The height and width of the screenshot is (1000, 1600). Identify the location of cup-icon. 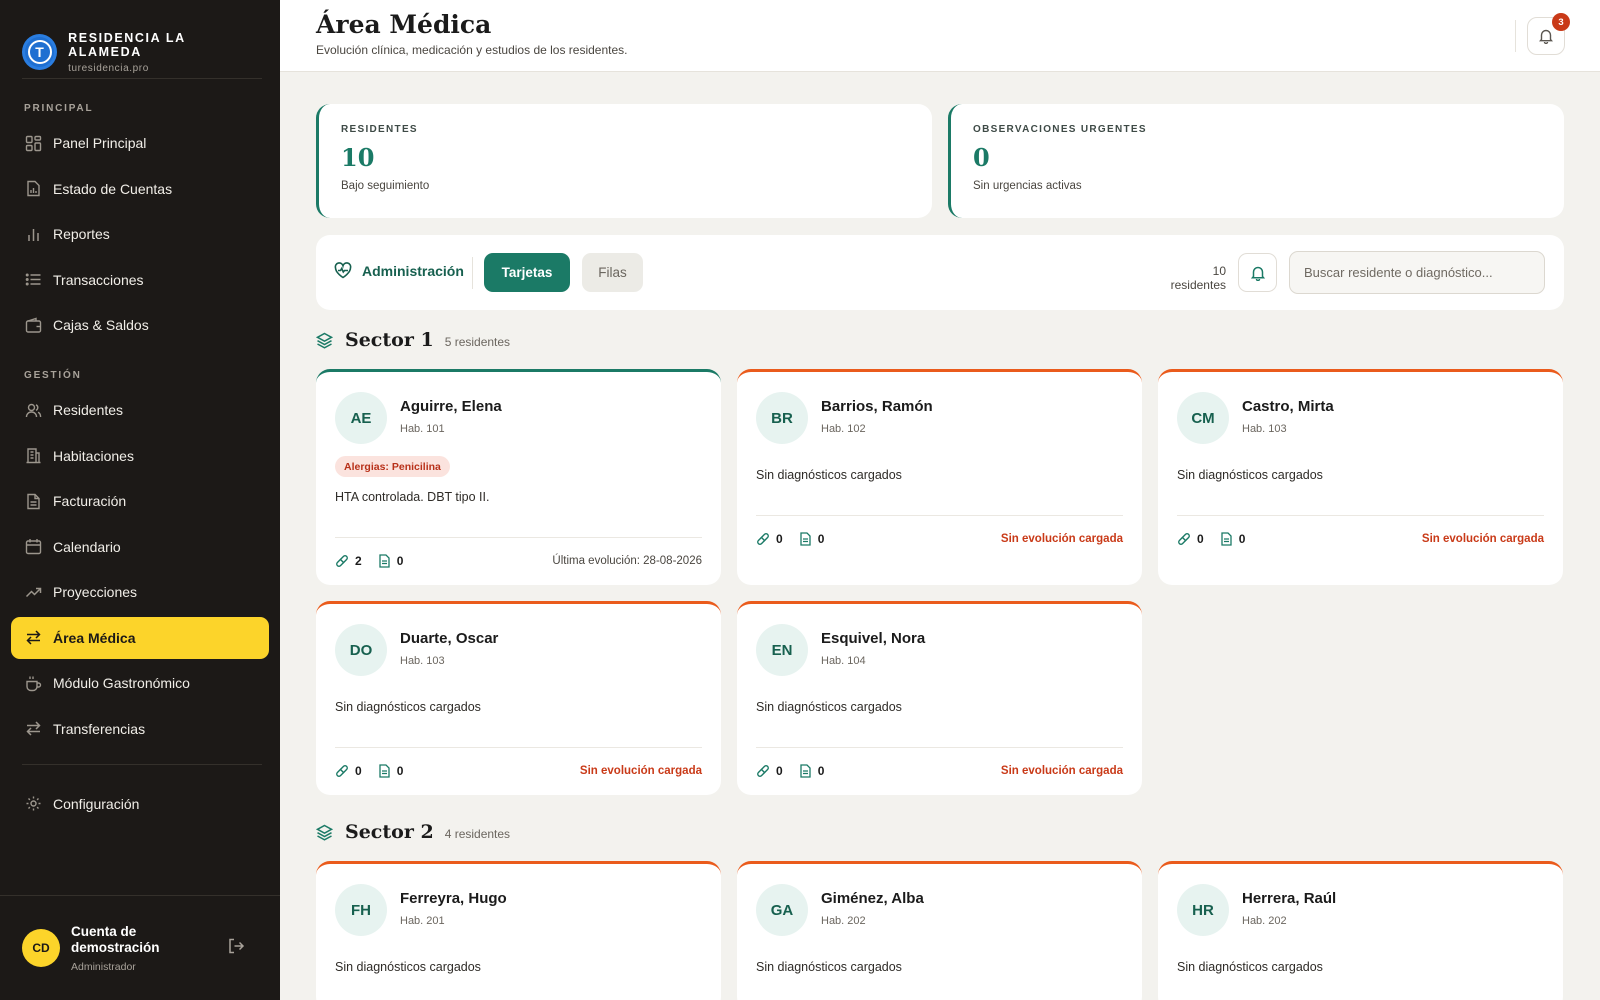
(33, 683).